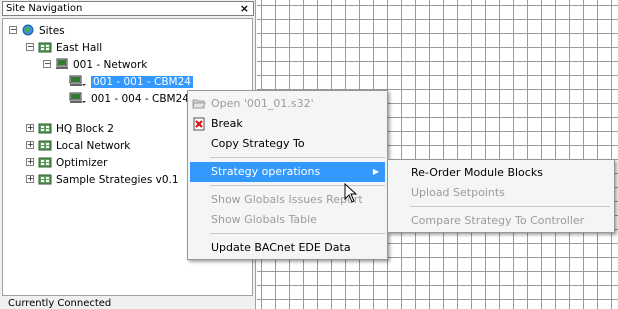 Image resolution: width=618 pixels, height=309 pixels. I want to click on tree-item-label: 001 - Network, so click(110, 65).